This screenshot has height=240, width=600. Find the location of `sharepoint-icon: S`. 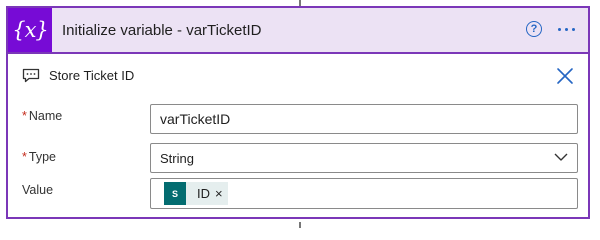

sharepoint-icon: S is located at coordinates (175, 193).